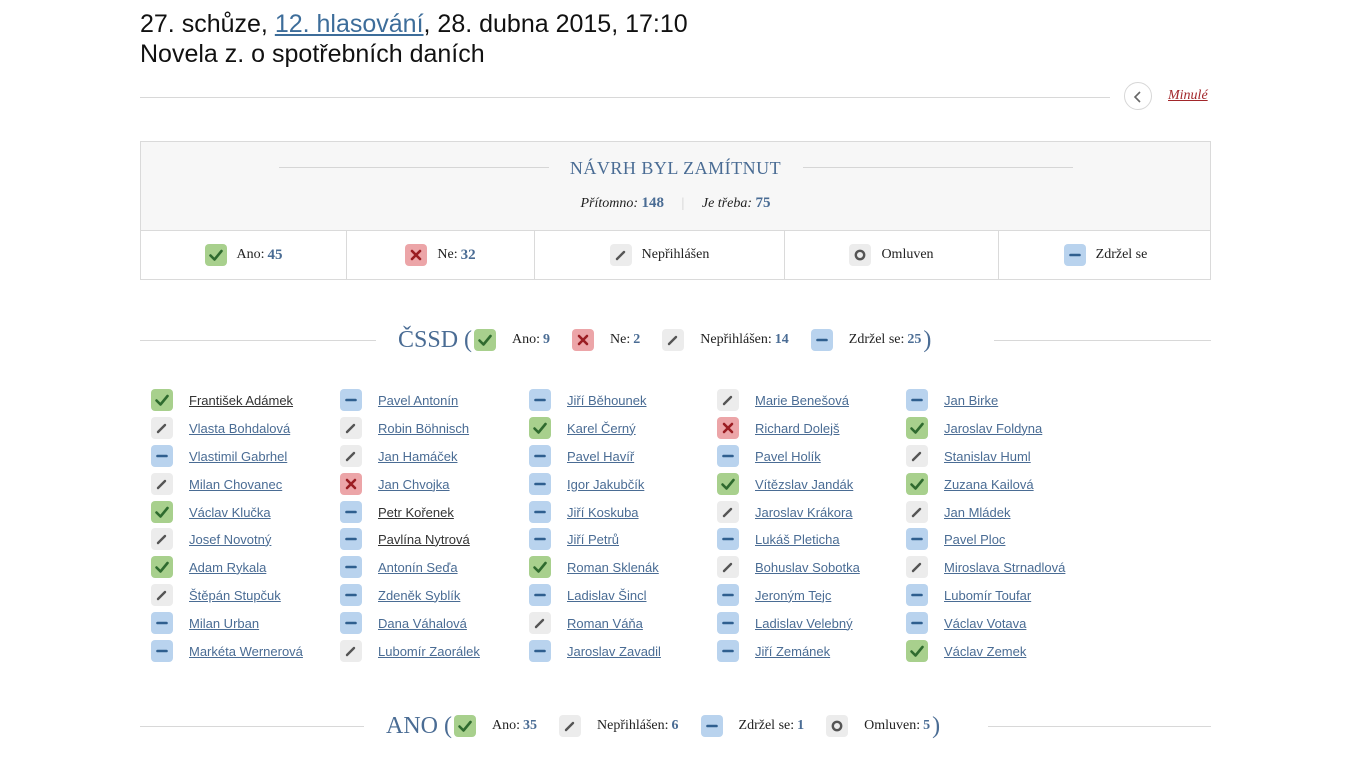  What do you see at coordinates (603, 512) in the screenshot?
I see `member-name-link: Jiří Koskuba` at bounding box center [603, 512].